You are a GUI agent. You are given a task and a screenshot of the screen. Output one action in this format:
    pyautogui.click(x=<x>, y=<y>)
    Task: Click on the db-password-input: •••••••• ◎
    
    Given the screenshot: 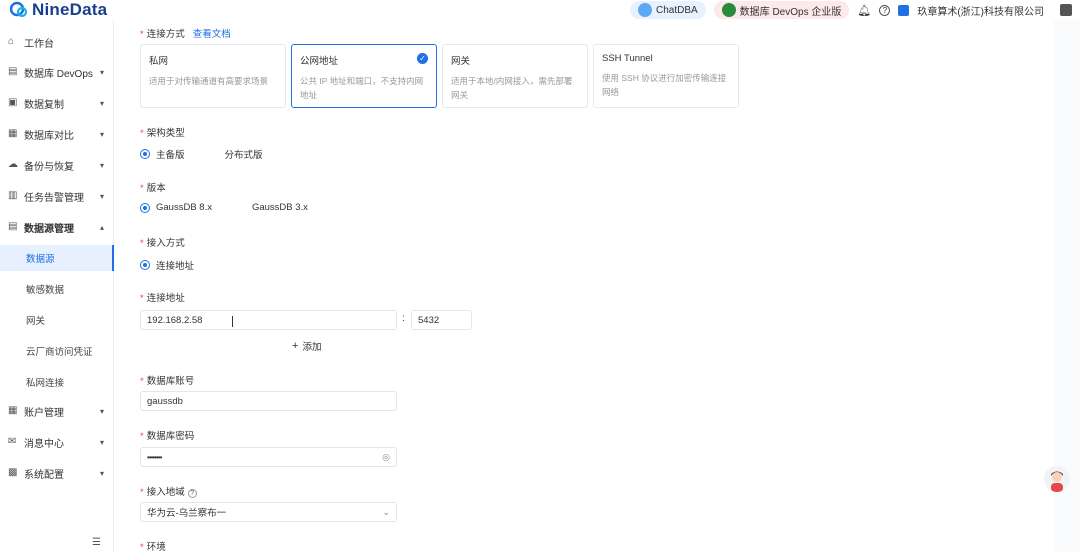 What is the action you would take?
    pyautogui.click(x=268, y=457)
    